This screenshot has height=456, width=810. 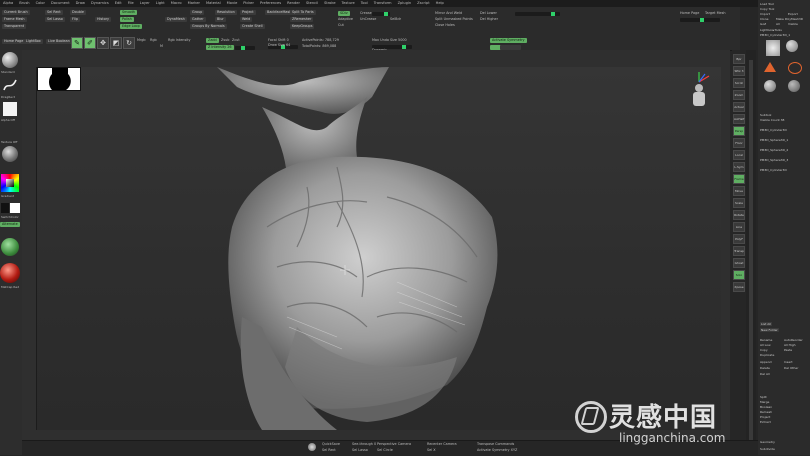 What do you see at coordinates (497, 450) in the screenshot?
I see `bottom-symmetry: Activate Symmetry XYZ` at bounding box center [497, 450].